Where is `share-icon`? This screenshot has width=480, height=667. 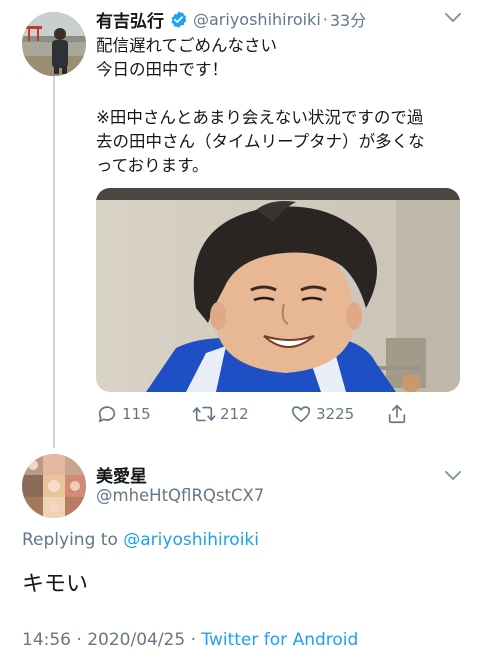
share-icon is located at coordinates (397, 414).